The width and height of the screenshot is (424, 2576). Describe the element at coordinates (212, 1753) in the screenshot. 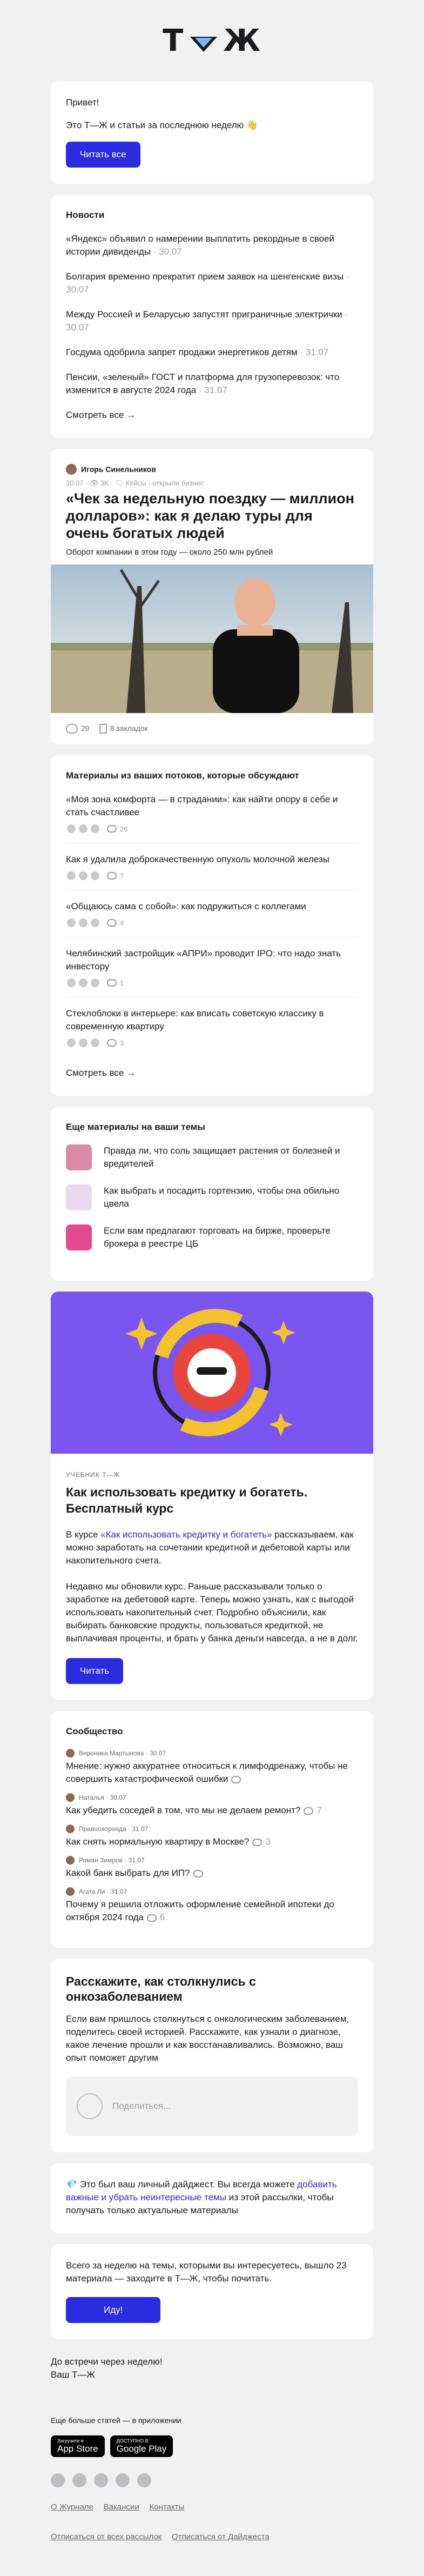

I see `comment-author: Вероника Мартынова · 30.07` at that location.